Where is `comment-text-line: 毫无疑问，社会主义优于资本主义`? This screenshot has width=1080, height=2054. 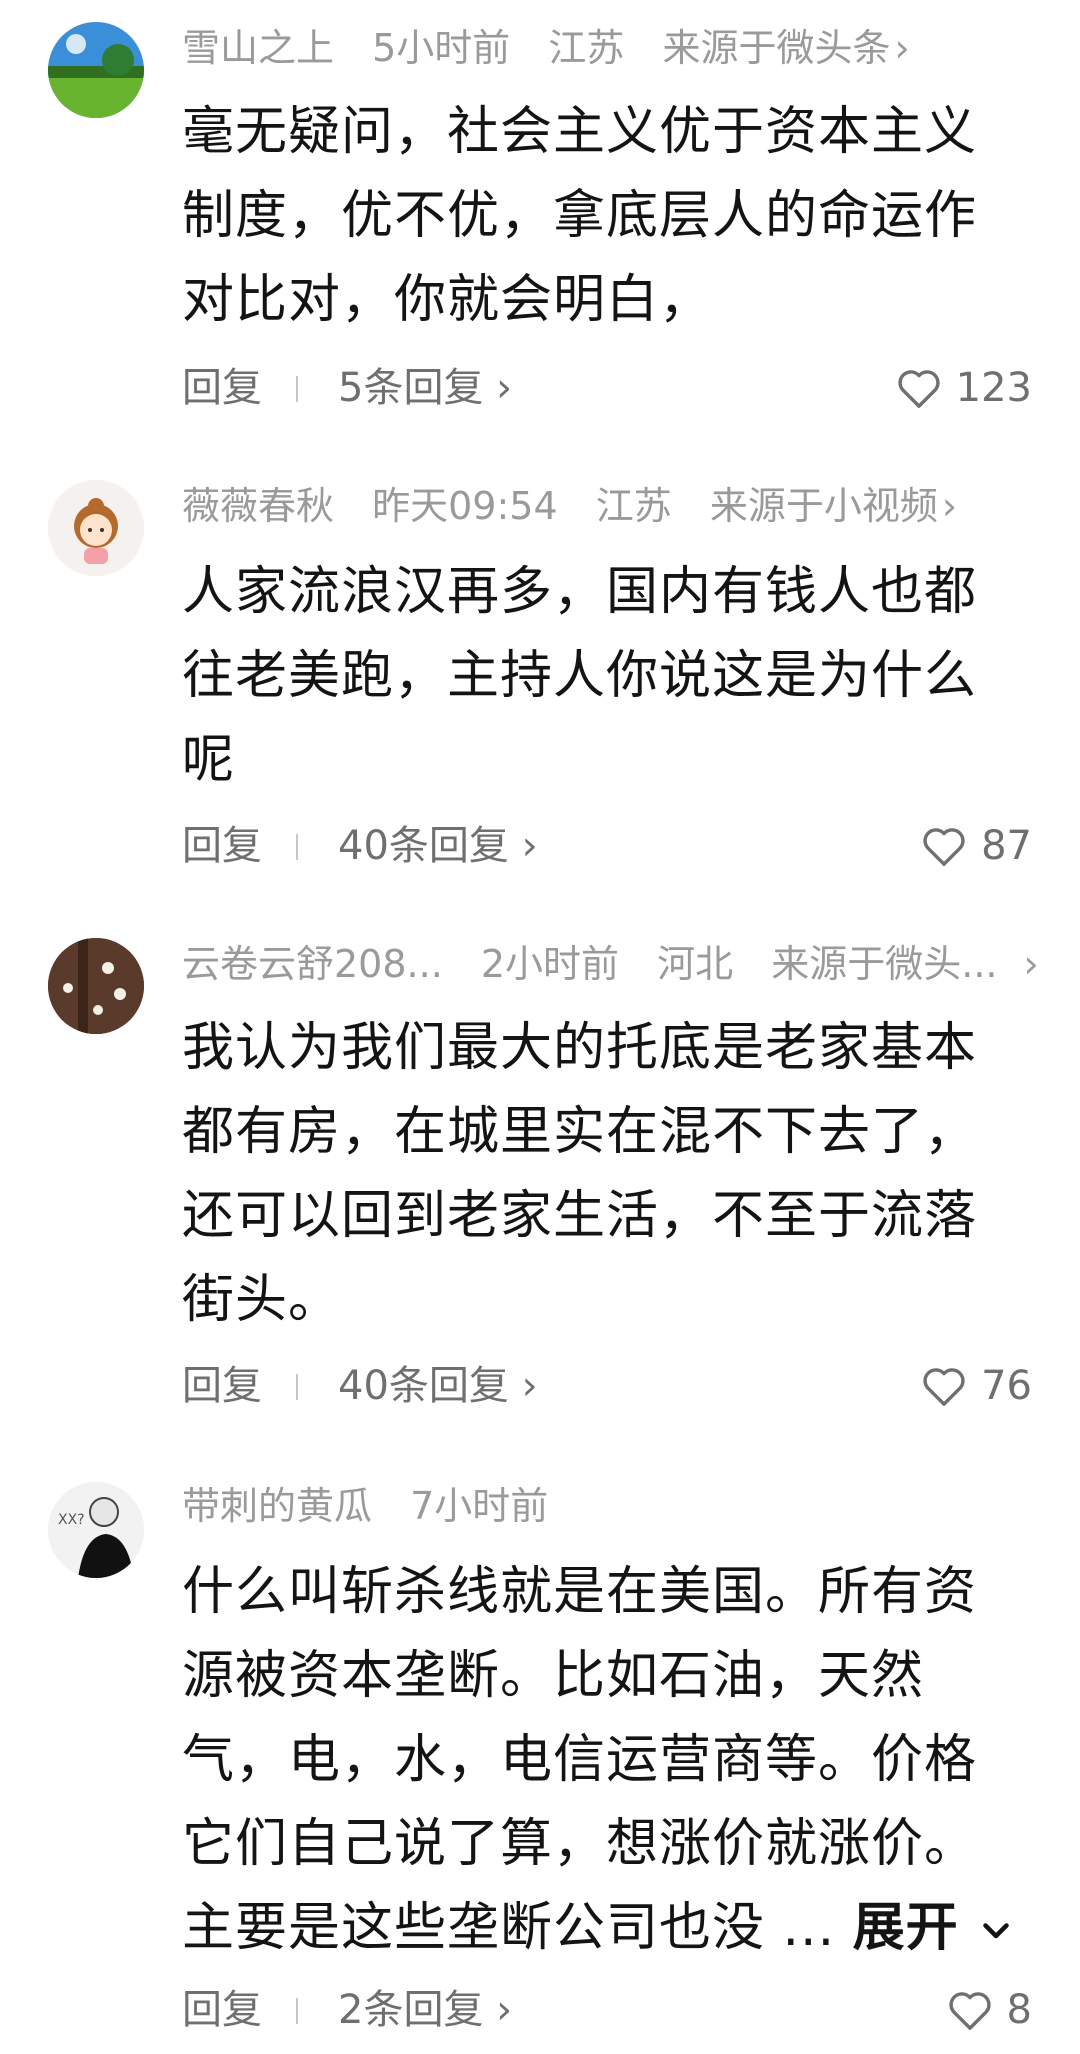
comment-text-line: 毫无疑问，社会主义优于资本主义 is located at coordinates (580, 132).